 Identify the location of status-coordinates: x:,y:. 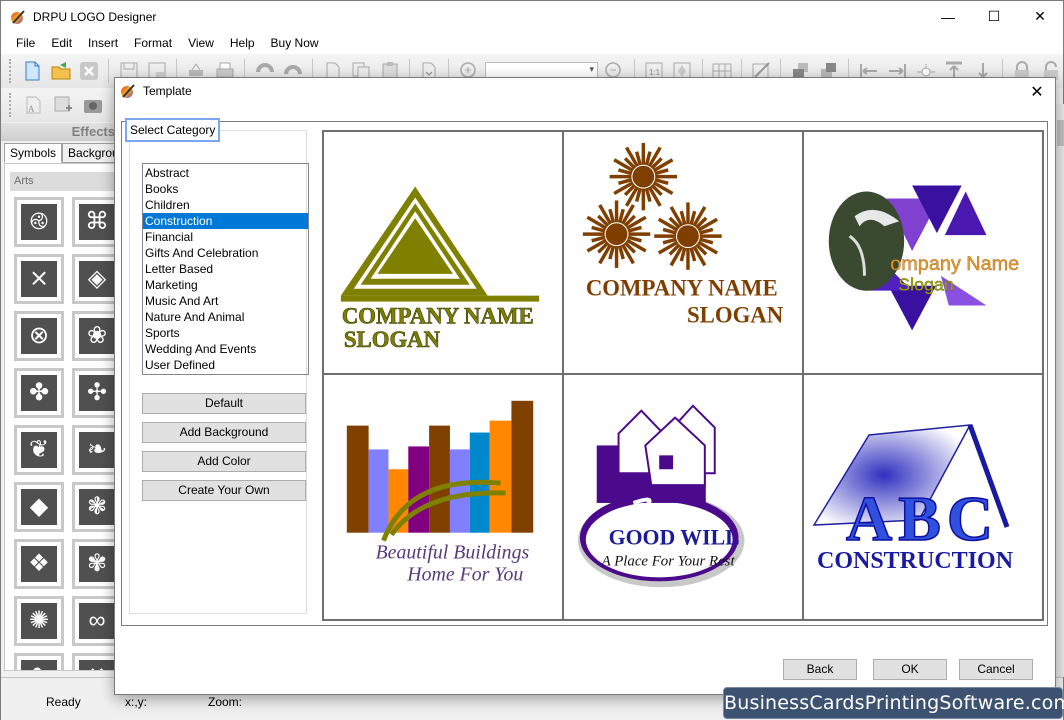
(136, 702).